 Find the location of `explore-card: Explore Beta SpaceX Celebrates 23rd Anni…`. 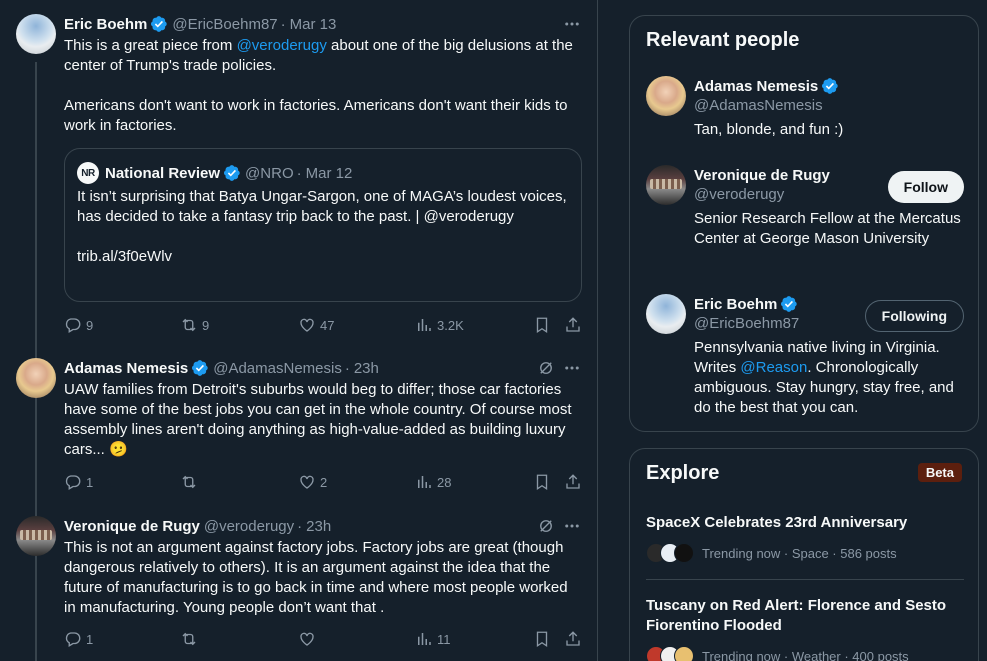

explore-card: Explore Beta SpaceX Celebrates 23rd Anni… is located at coordinates (804, 554).